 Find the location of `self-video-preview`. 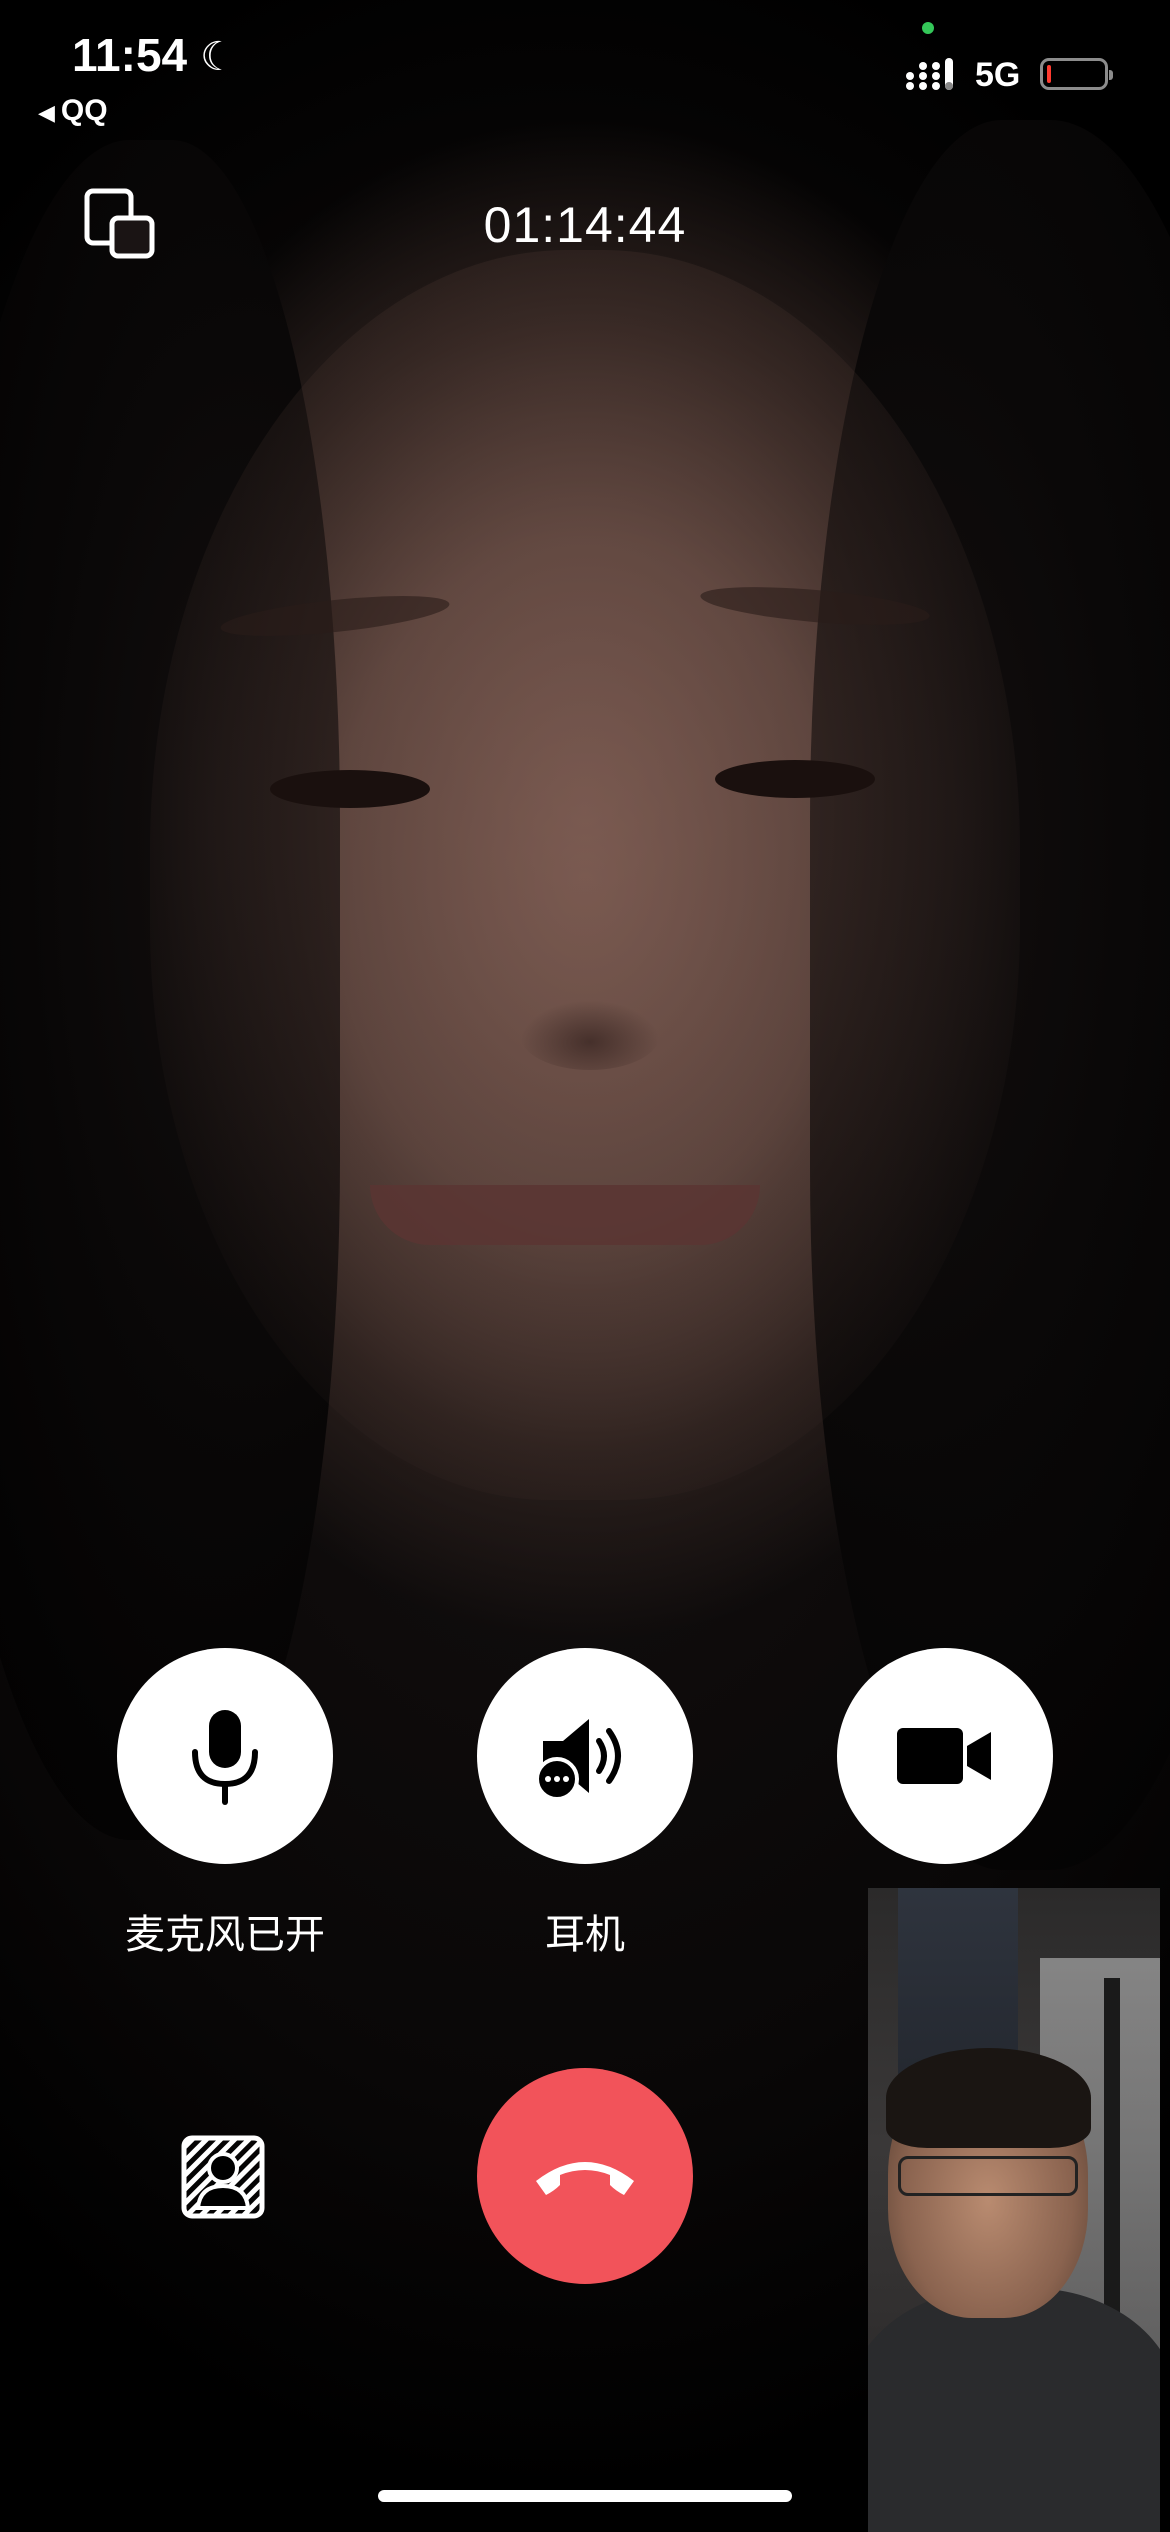

self-video-preview is located at coordinates (1014, 2210).